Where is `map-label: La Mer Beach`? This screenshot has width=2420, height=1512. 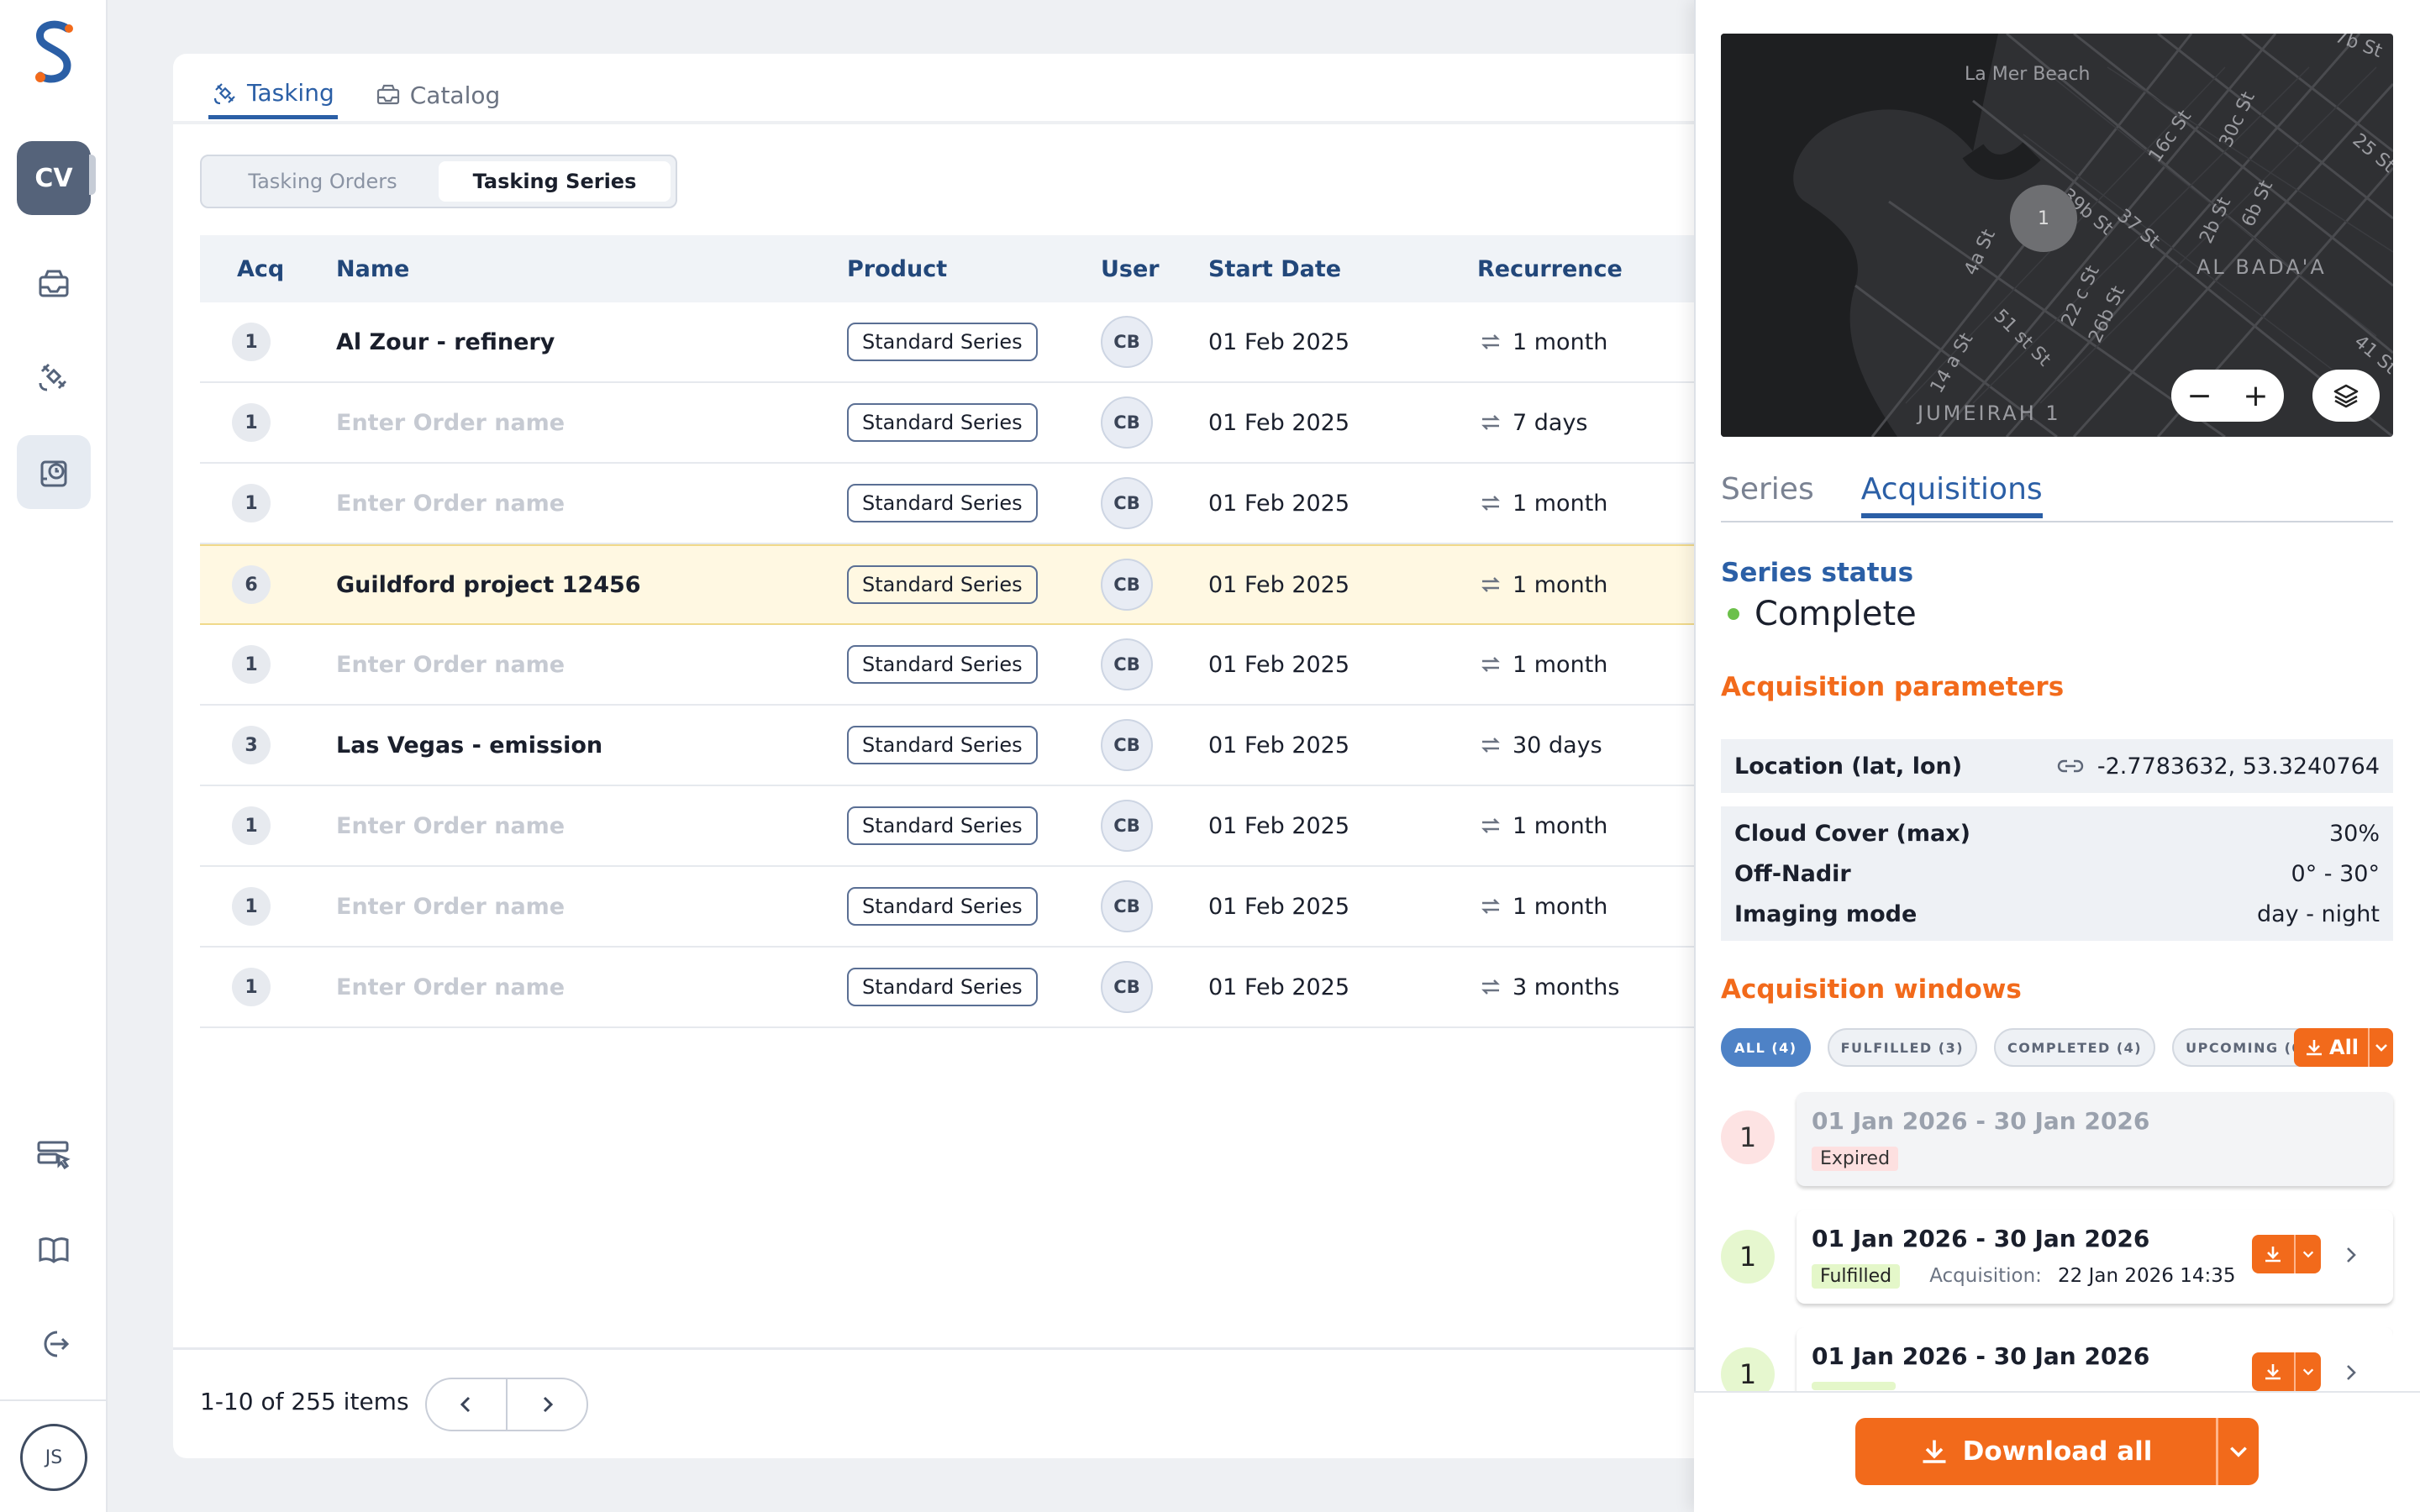 map-label: La Mer Beach is located at coordinates (2028, 74).